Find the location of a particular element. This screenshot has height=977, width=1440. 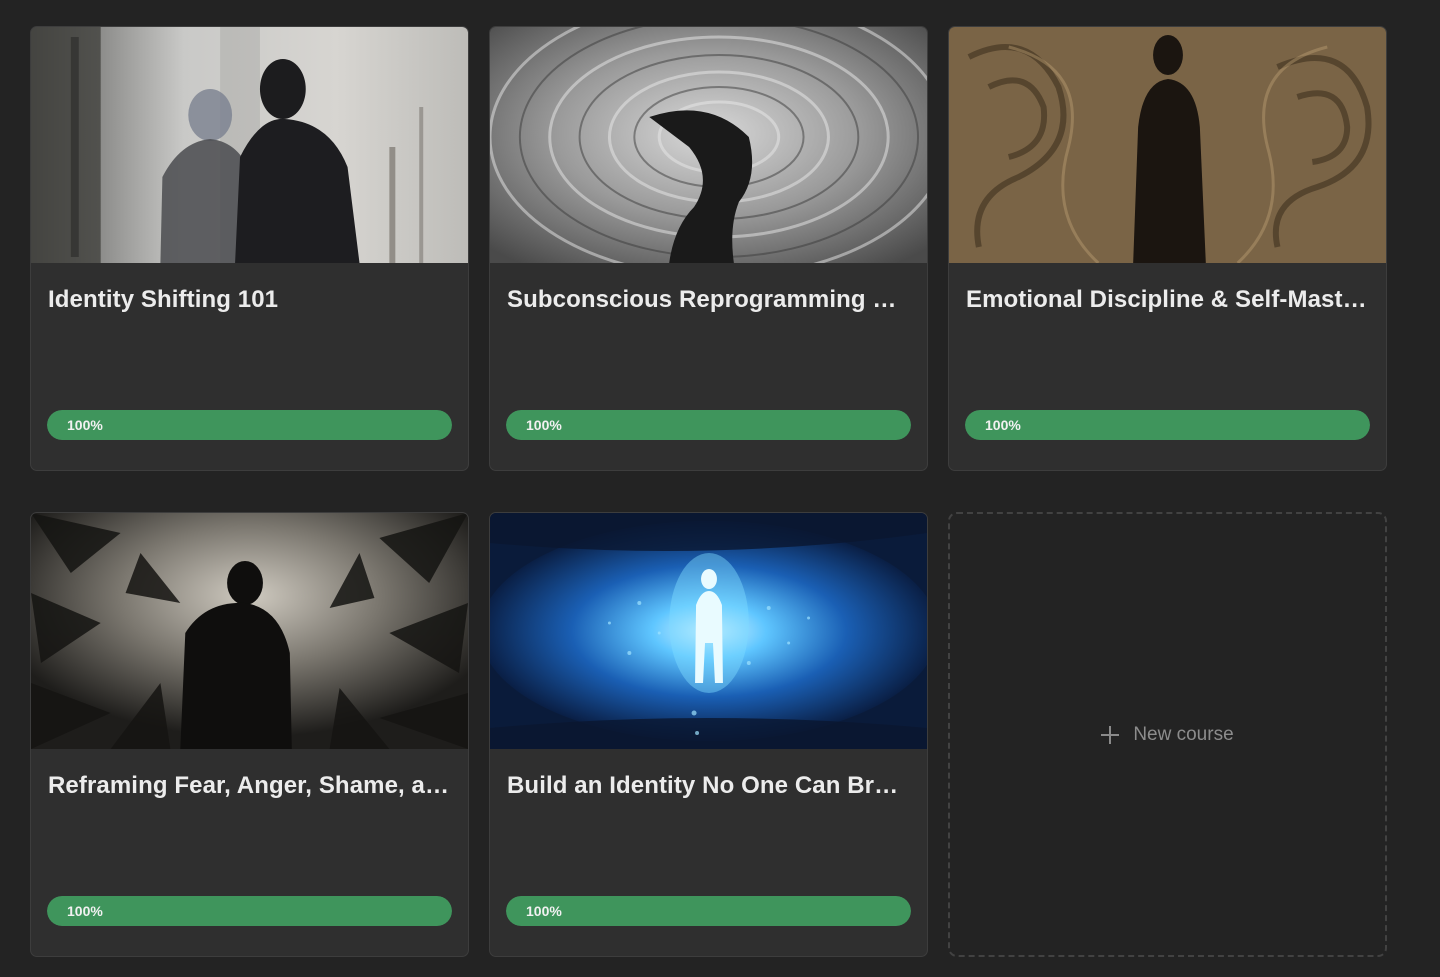

course-image-two-figures is located at coordinates (249, 145).